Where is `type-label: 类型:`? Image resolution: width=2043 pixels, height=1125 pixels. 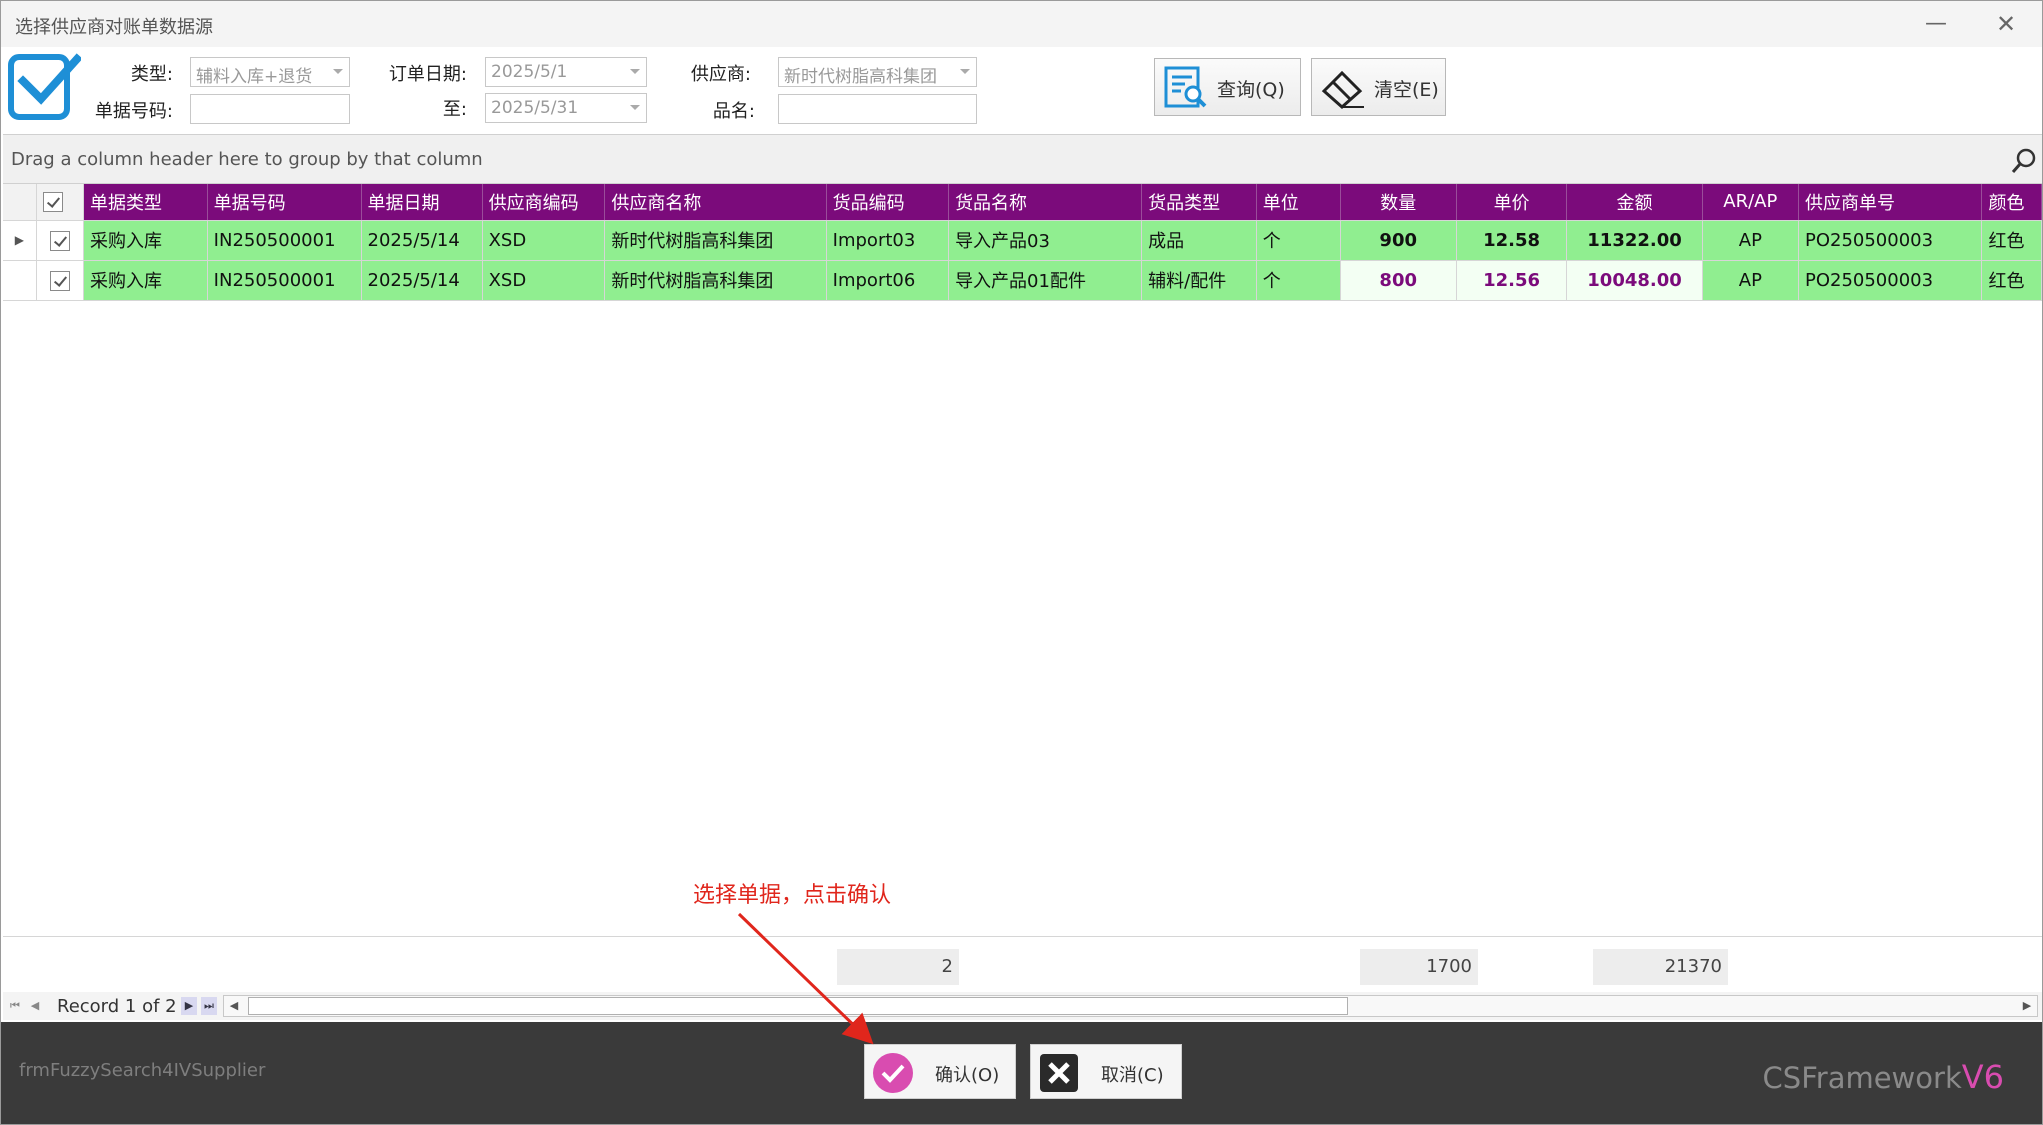 type-label: 类型: is located at coordinates (151, 74).